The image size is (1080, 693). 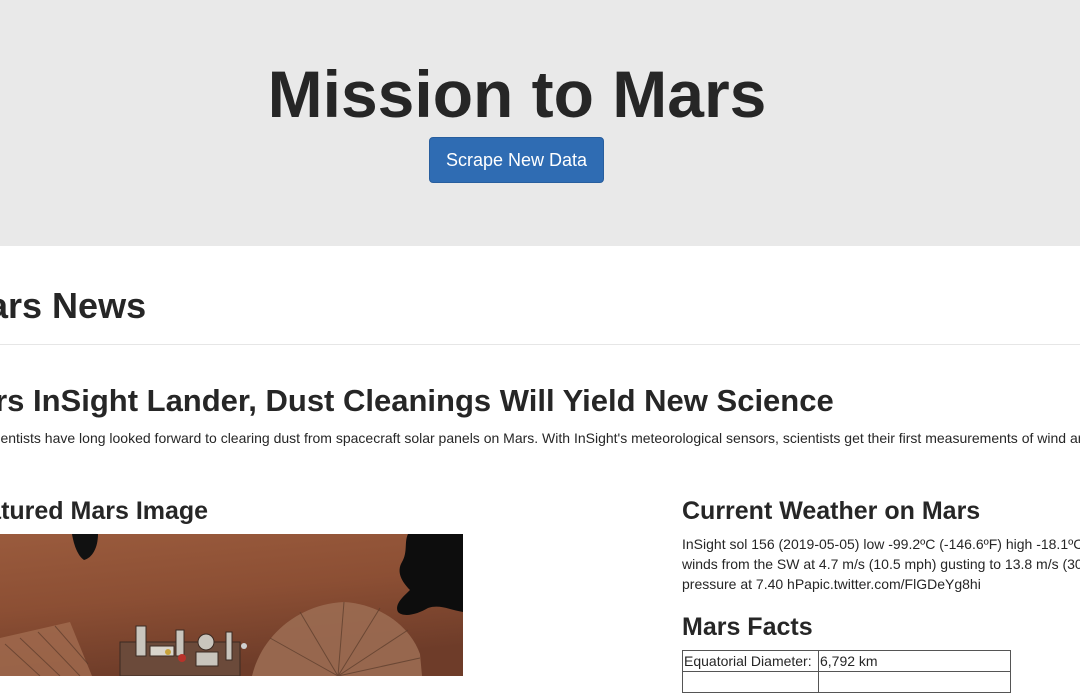 I want to click on fact-value: 6,792 km, so click(x=914, y=661).